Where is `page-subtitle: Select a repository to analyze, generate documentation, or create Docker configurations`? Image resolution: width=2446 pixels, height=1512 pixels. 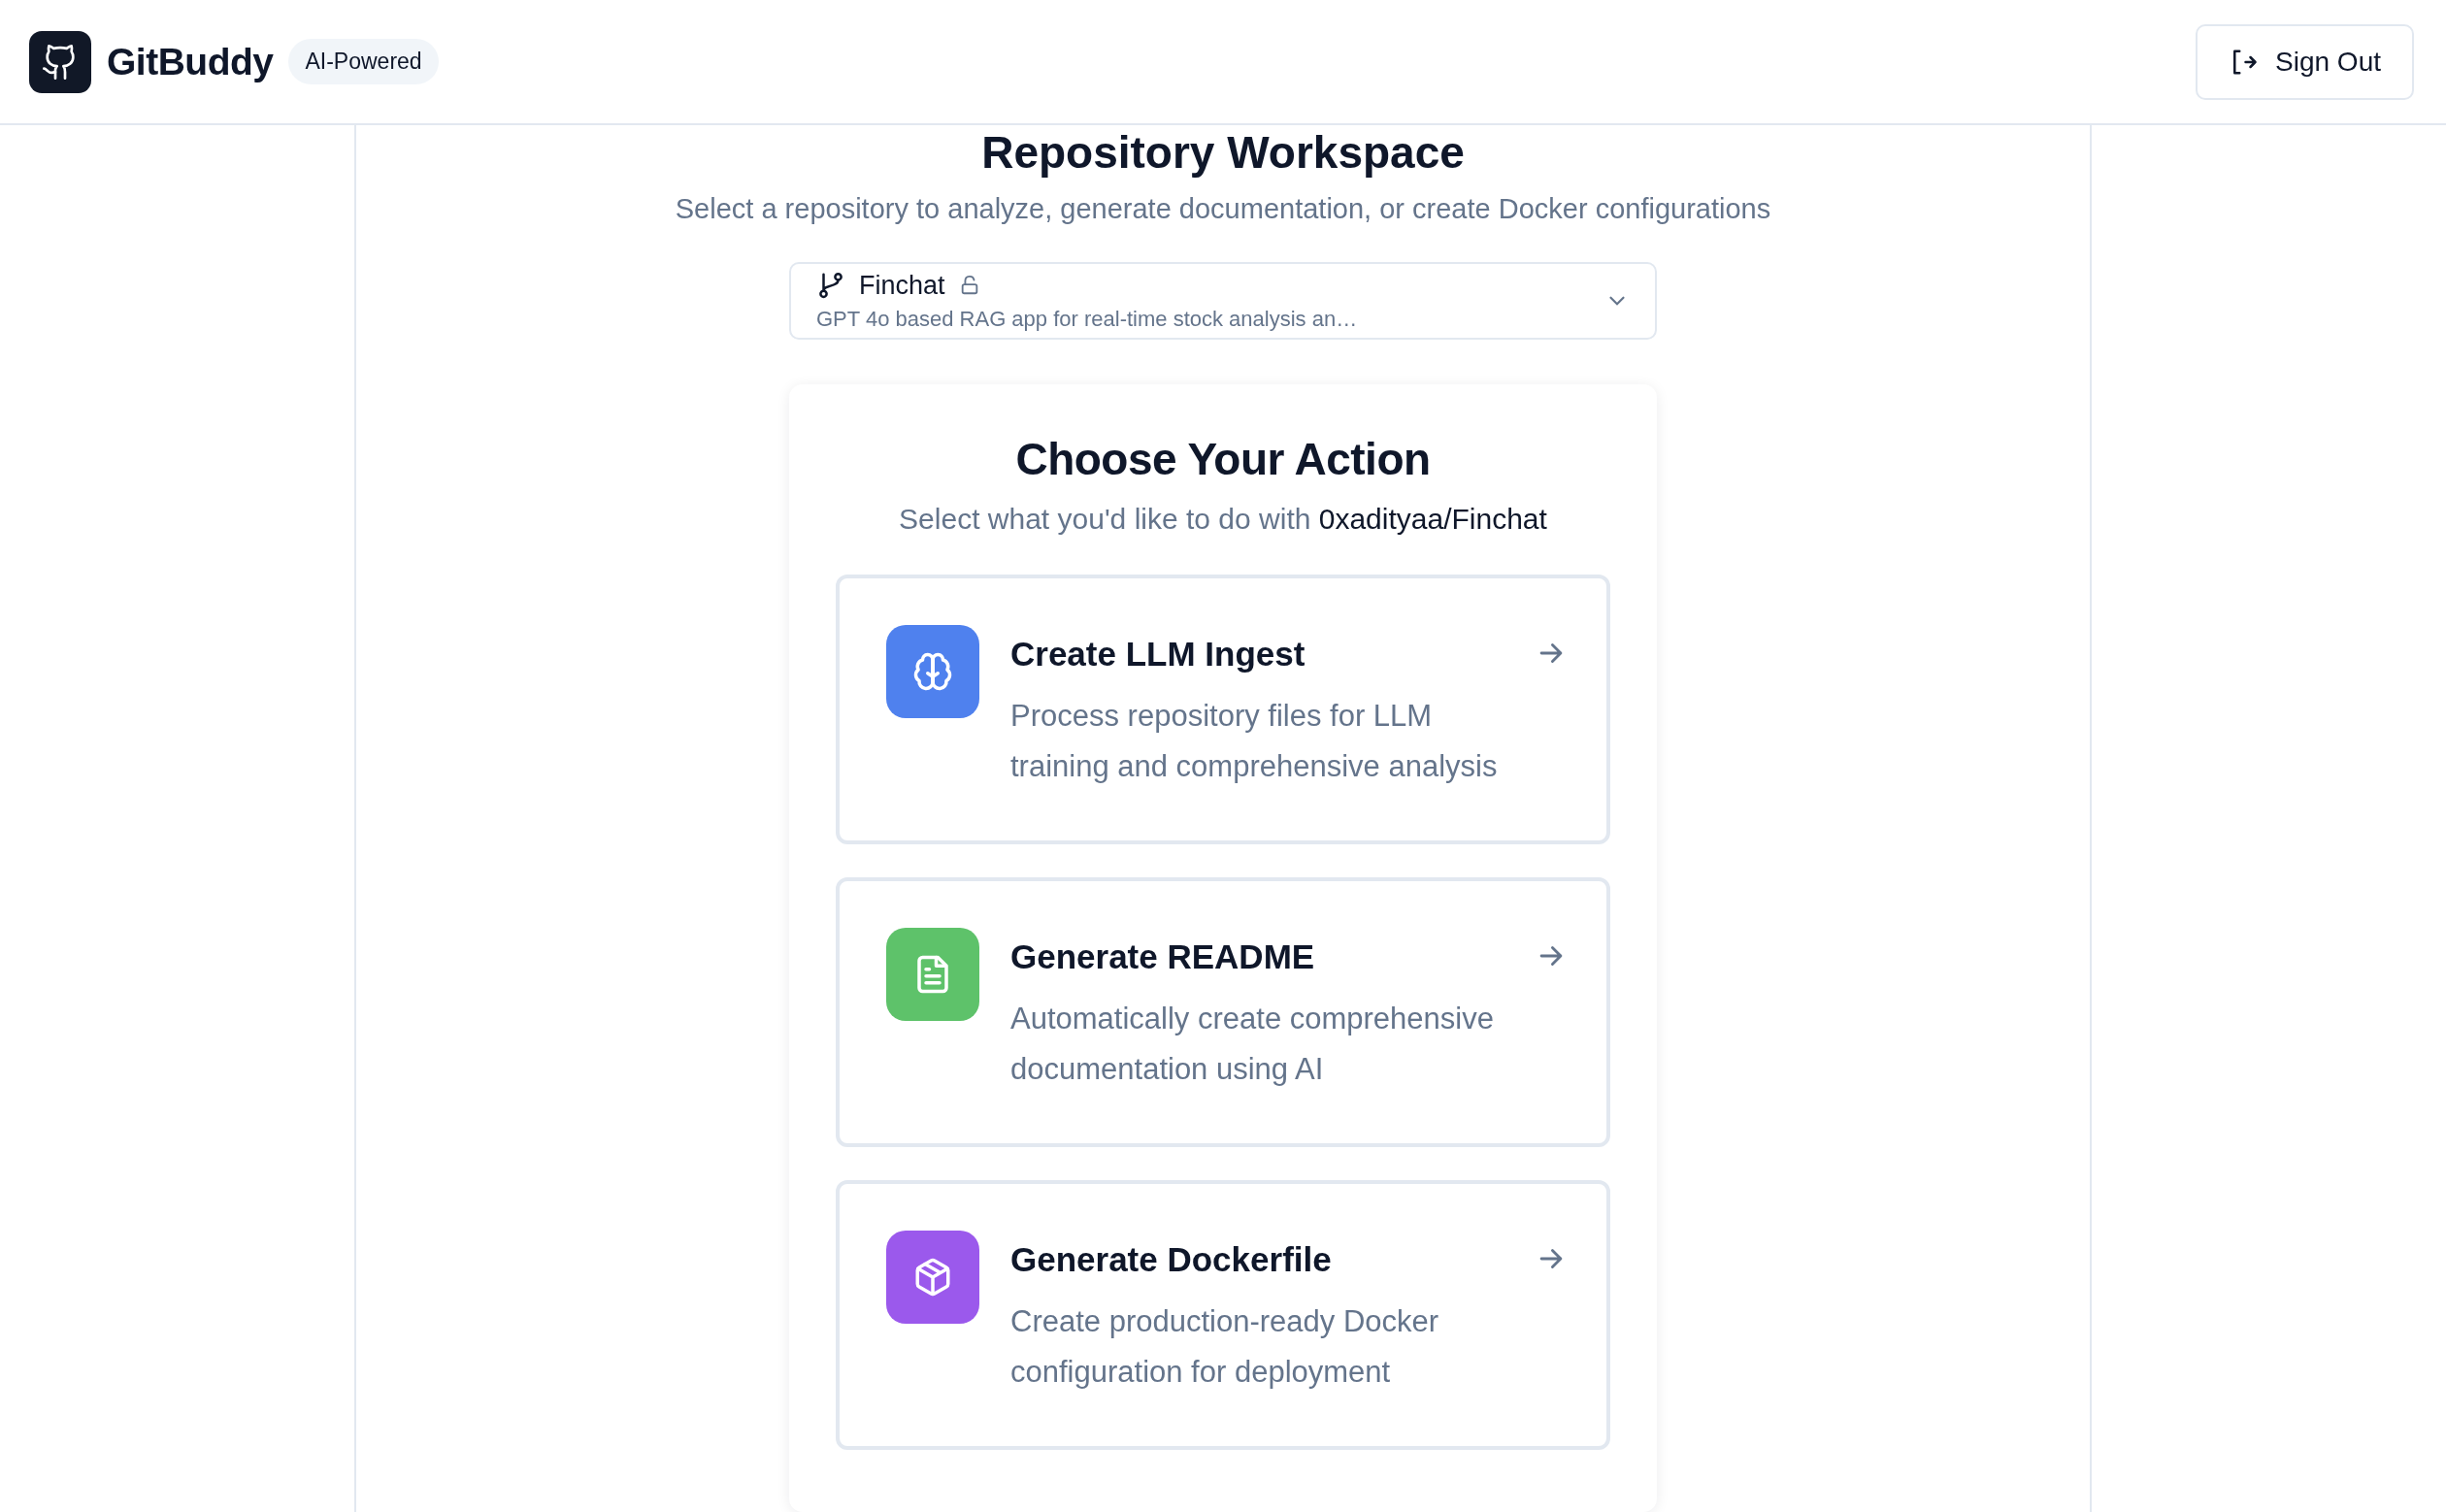
page-subtitle: Select a repository to analyze, generate documentation, or create Docker configurations is located at coordinates (1223, 209).